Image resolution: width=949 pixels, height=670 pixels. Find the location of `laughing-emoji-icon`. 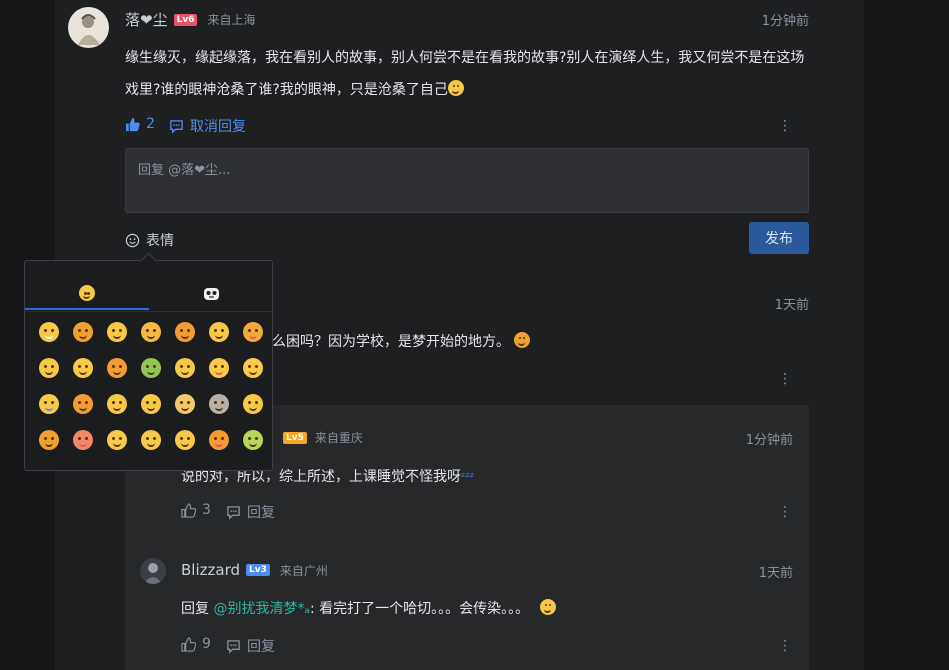

laughing-emoji-icon is located at coordinates (455, 88).